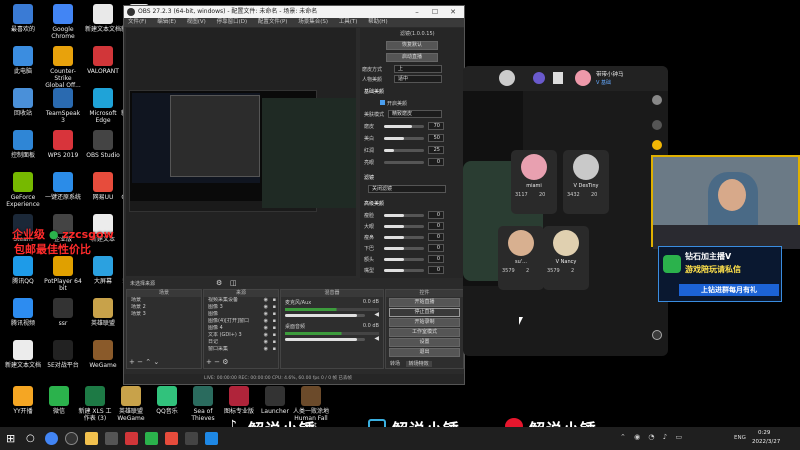 The image size is (800, 450). Describe the element at coordinates (539, 78) in the screenshot. I see `badge-icon` at that location.